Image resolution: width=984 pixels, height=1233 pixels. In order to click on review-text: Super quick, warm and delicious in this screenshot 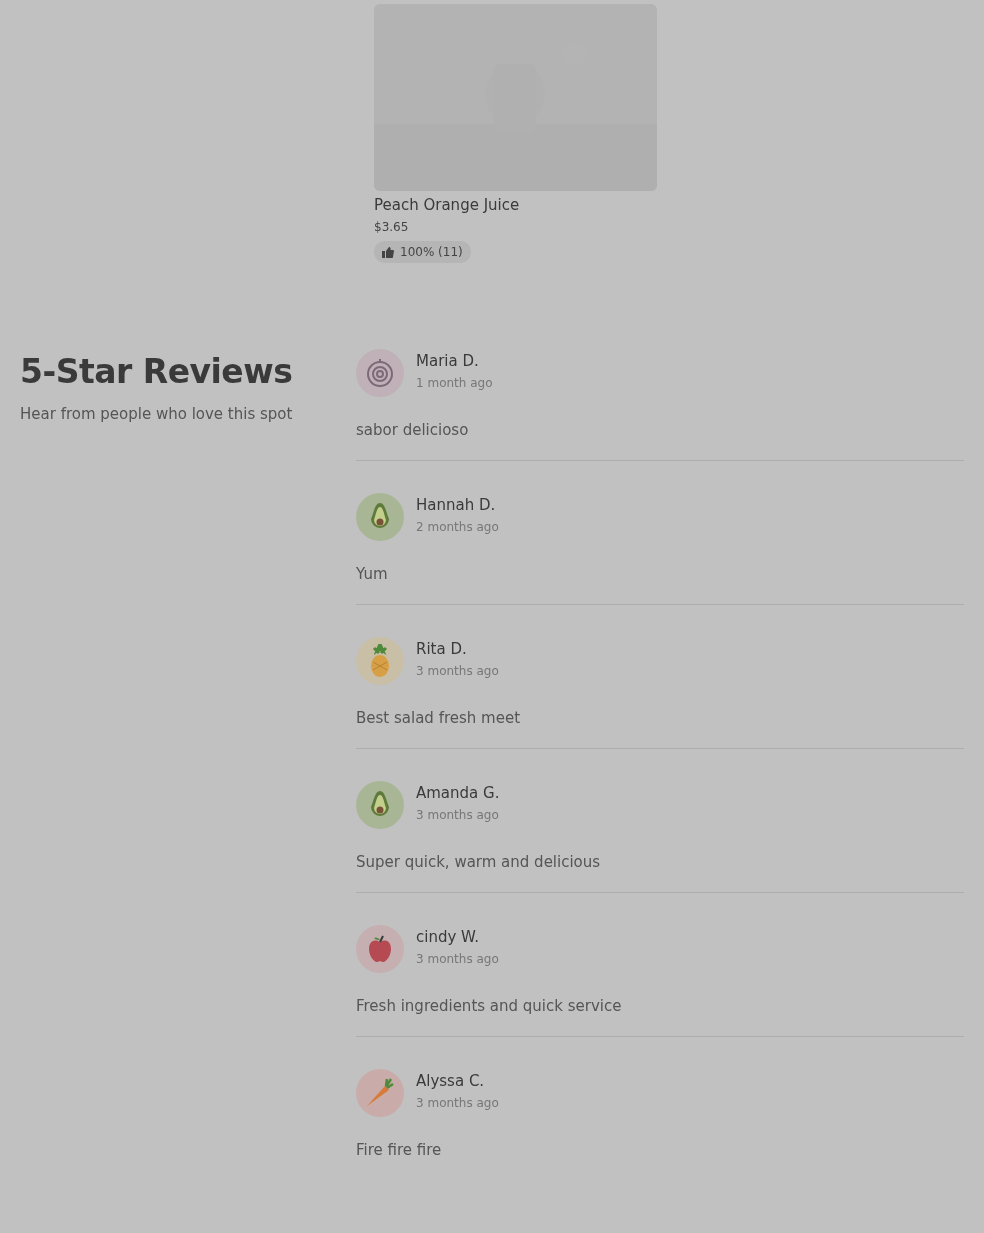, I will do `click(479, 862)`.